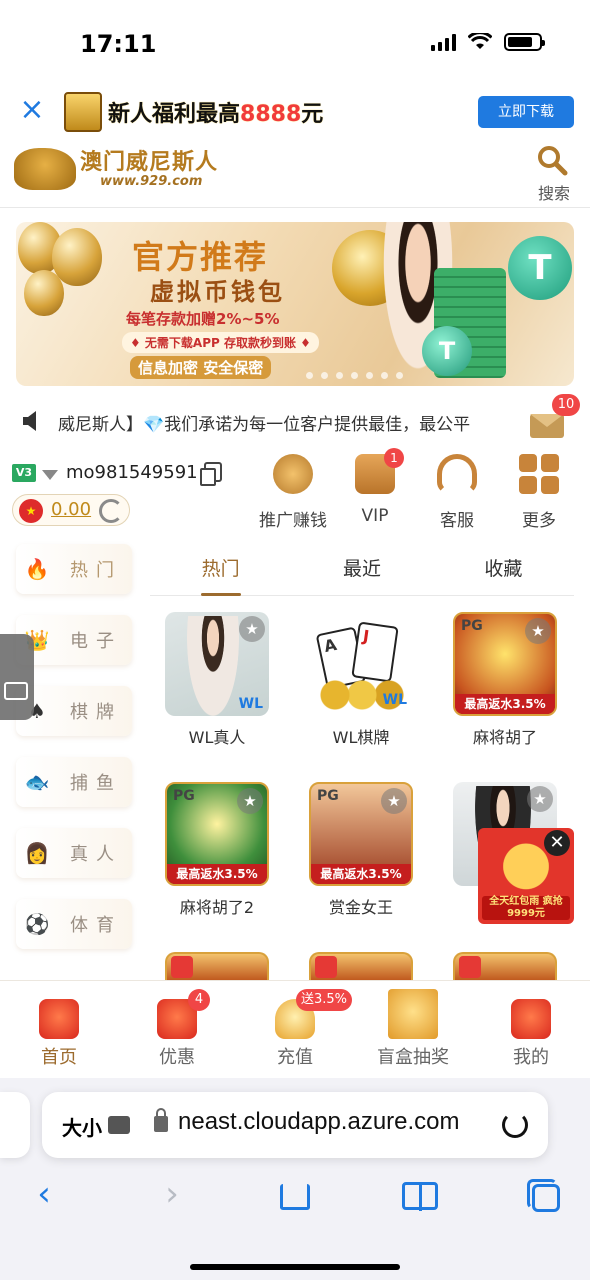 This screenshot has height=1280, width=590. What do you see at coordinates (111, 511) in the screenshot?
I see `refresh-icon` at bounding box center [111, 511].